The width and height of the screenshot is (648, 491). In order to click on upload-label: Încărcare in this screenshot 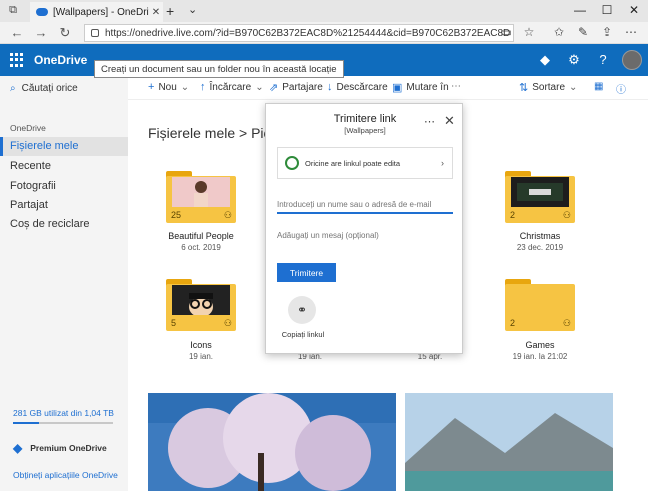, I will do `click(230, 87)`.